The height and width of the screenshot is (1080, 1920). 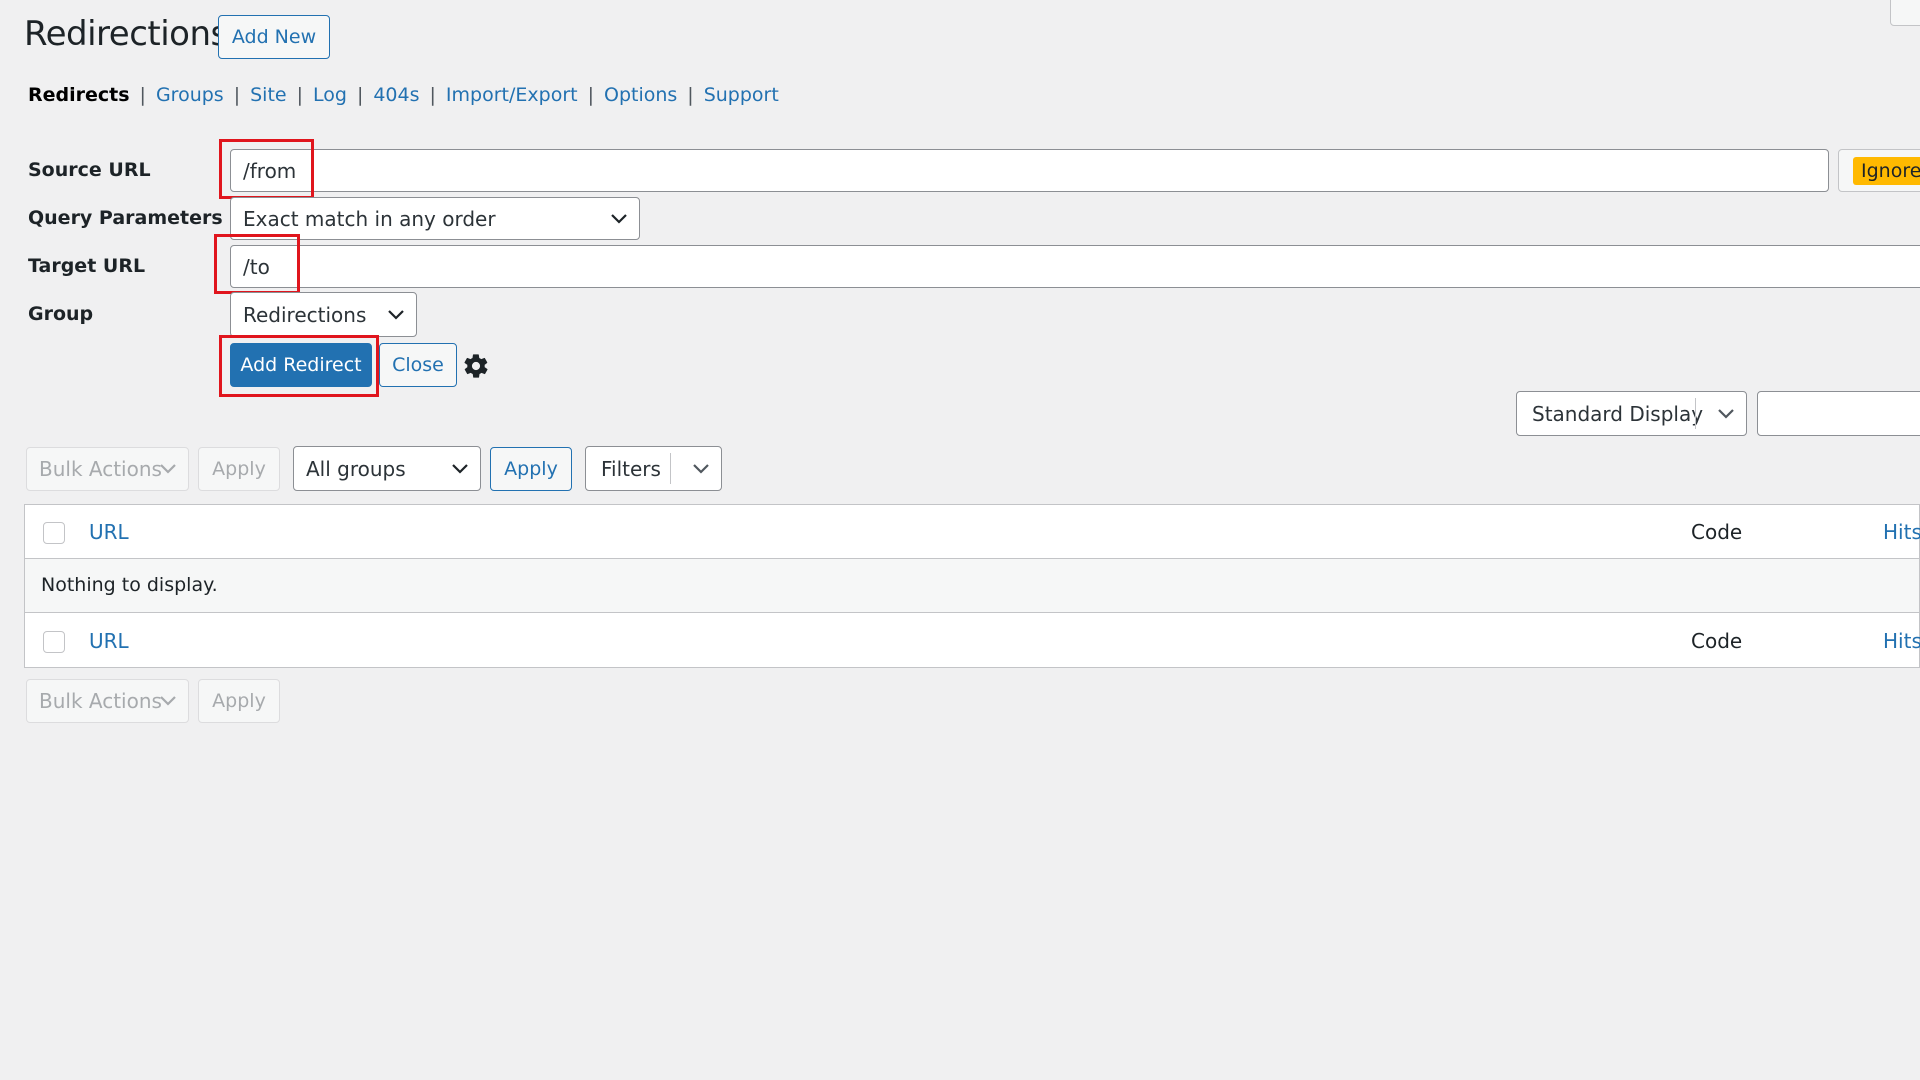 I want to click on subnav-item-options: Options, so click(x=640, y=95).